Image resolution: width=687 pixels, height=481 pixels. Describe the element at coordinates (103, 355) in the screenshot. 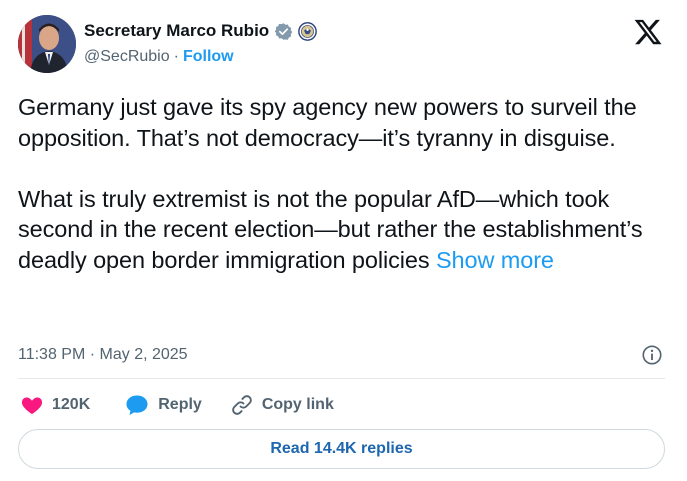

I see `timestamp: 11:38 PM · May 2, 2025` at that location.